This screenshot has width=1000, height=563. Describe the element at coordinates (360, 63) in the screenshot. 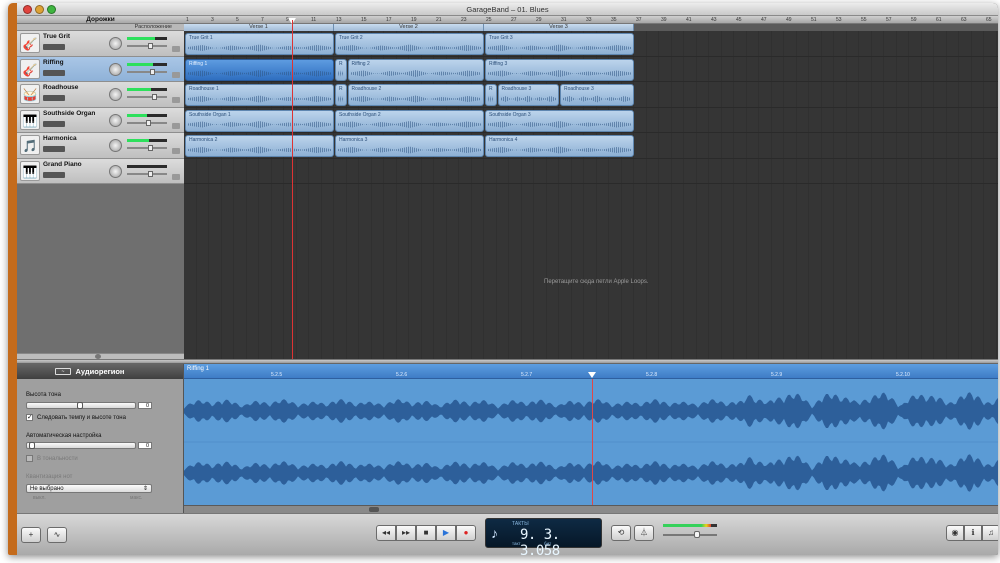

I see `region-name: Riffing 2` at that location.